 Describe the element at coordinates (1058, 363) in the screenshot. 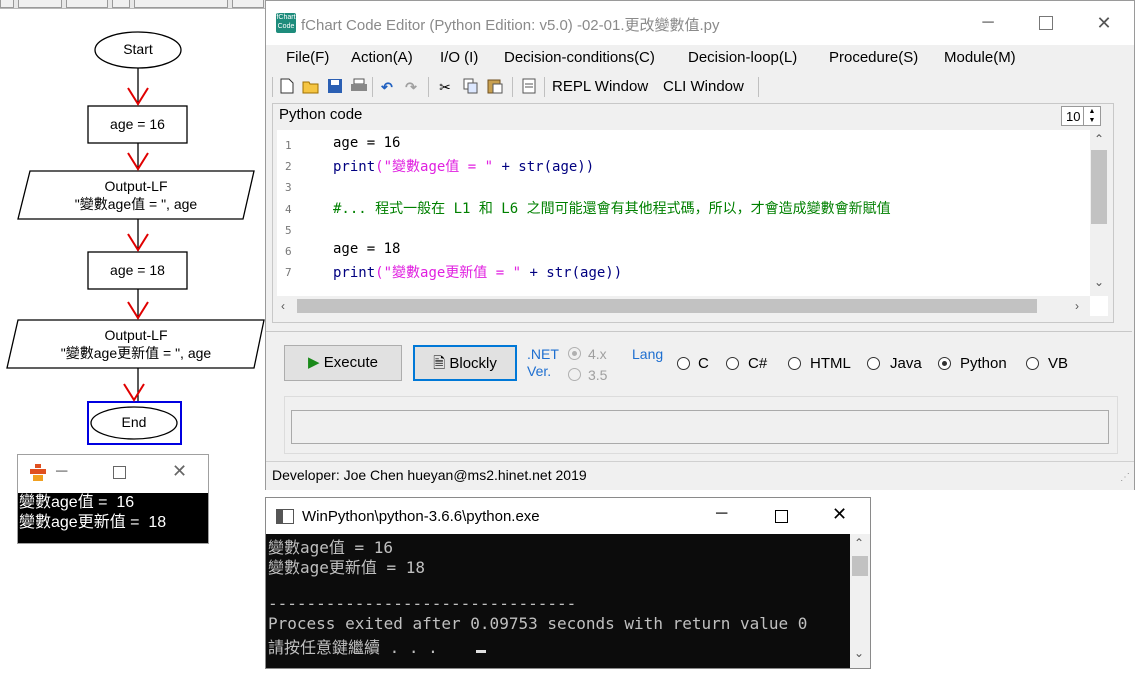

I see `lang-vb-label: VB` at that location.